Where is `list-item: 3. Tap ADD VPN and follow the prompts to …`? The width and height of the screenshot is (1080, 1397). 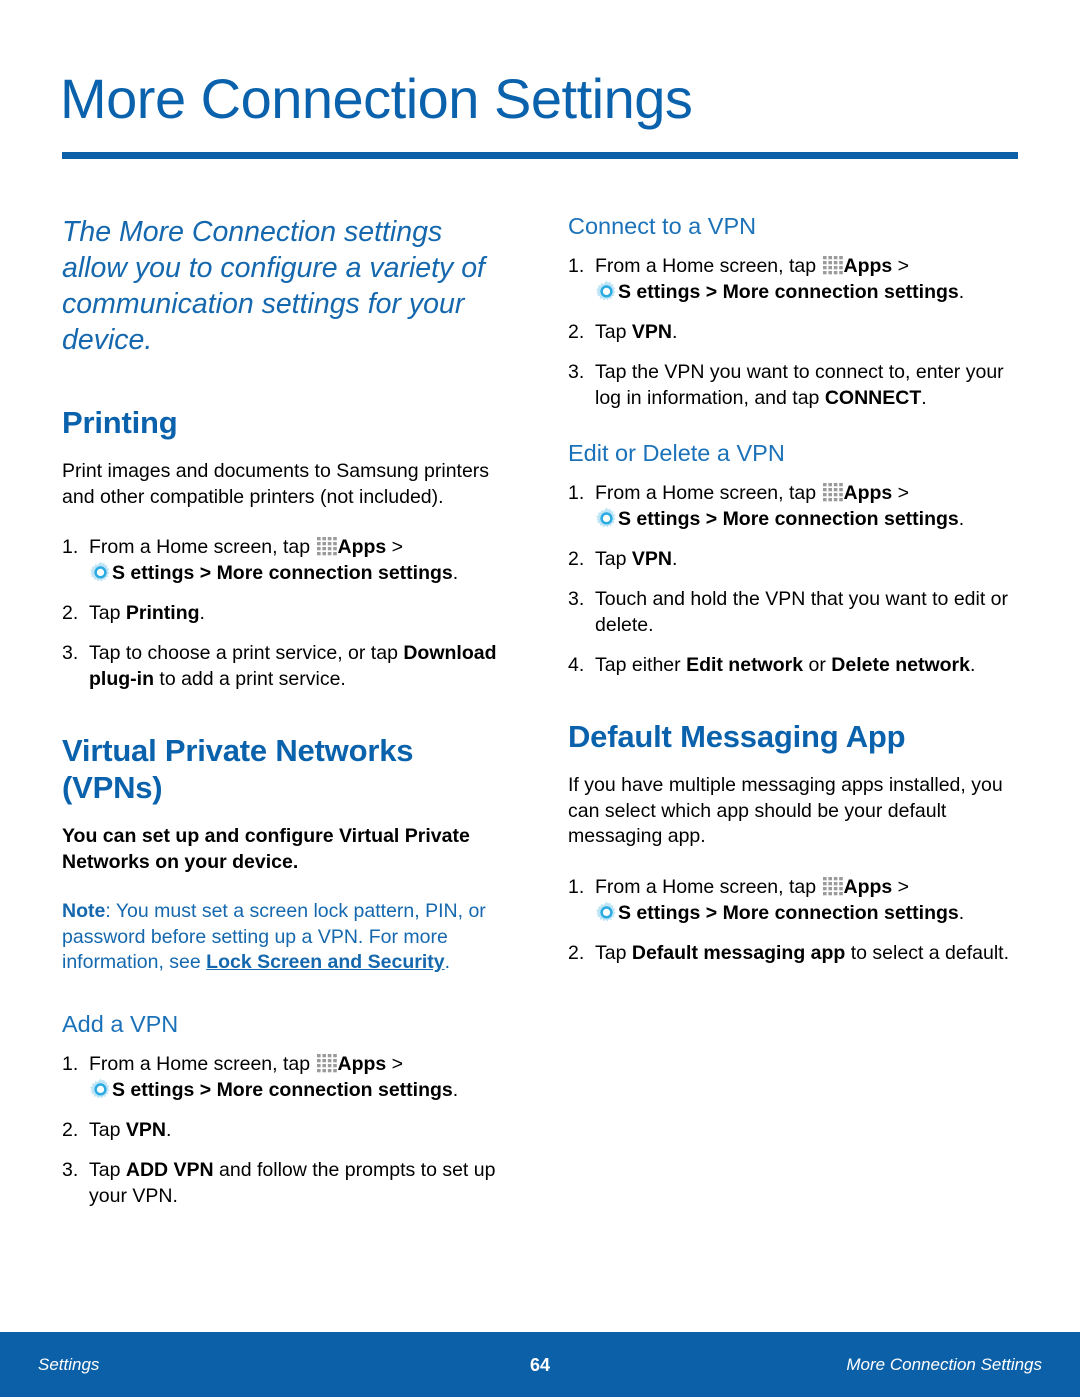 list-item: 3. Tap ADD VPN and follow the prompts to … is located at coordinates (289, 1183).